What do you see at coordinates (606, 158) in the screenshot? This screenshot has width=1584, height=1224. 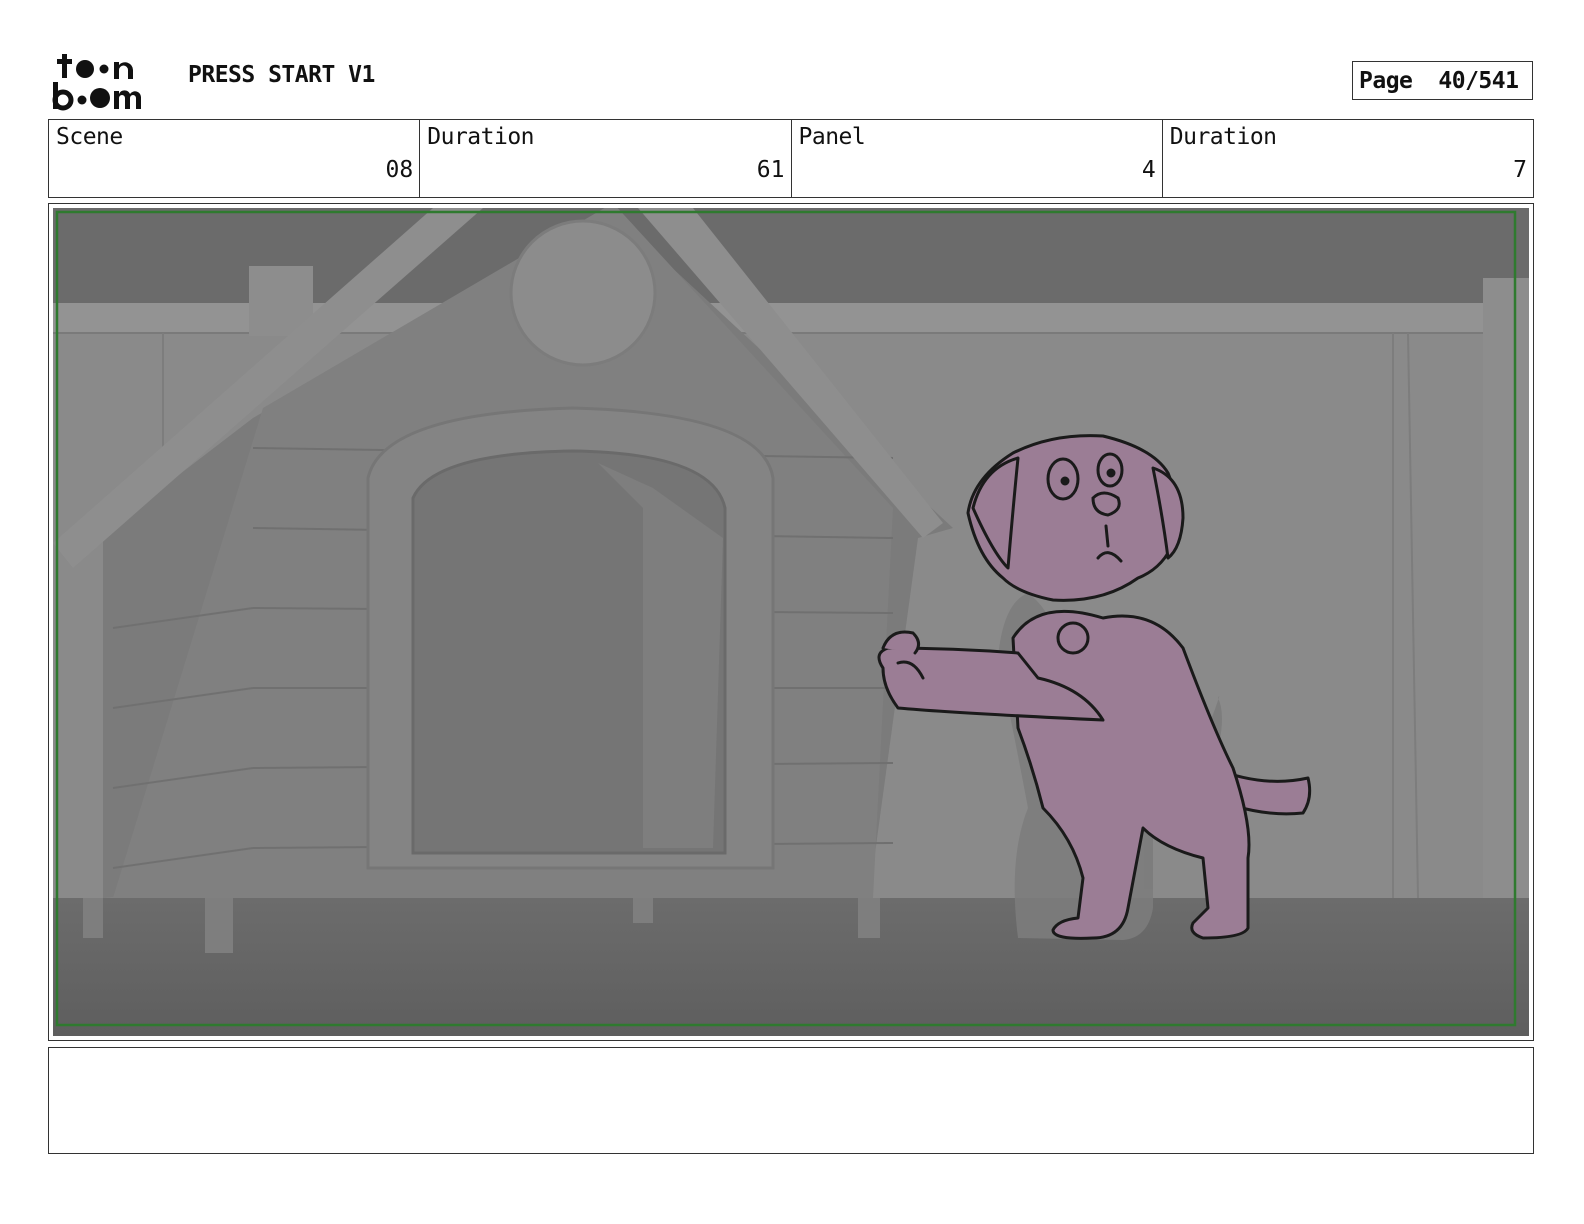 I see `scene-duration-cell: Duration 61` at bounding box center [606, 158].